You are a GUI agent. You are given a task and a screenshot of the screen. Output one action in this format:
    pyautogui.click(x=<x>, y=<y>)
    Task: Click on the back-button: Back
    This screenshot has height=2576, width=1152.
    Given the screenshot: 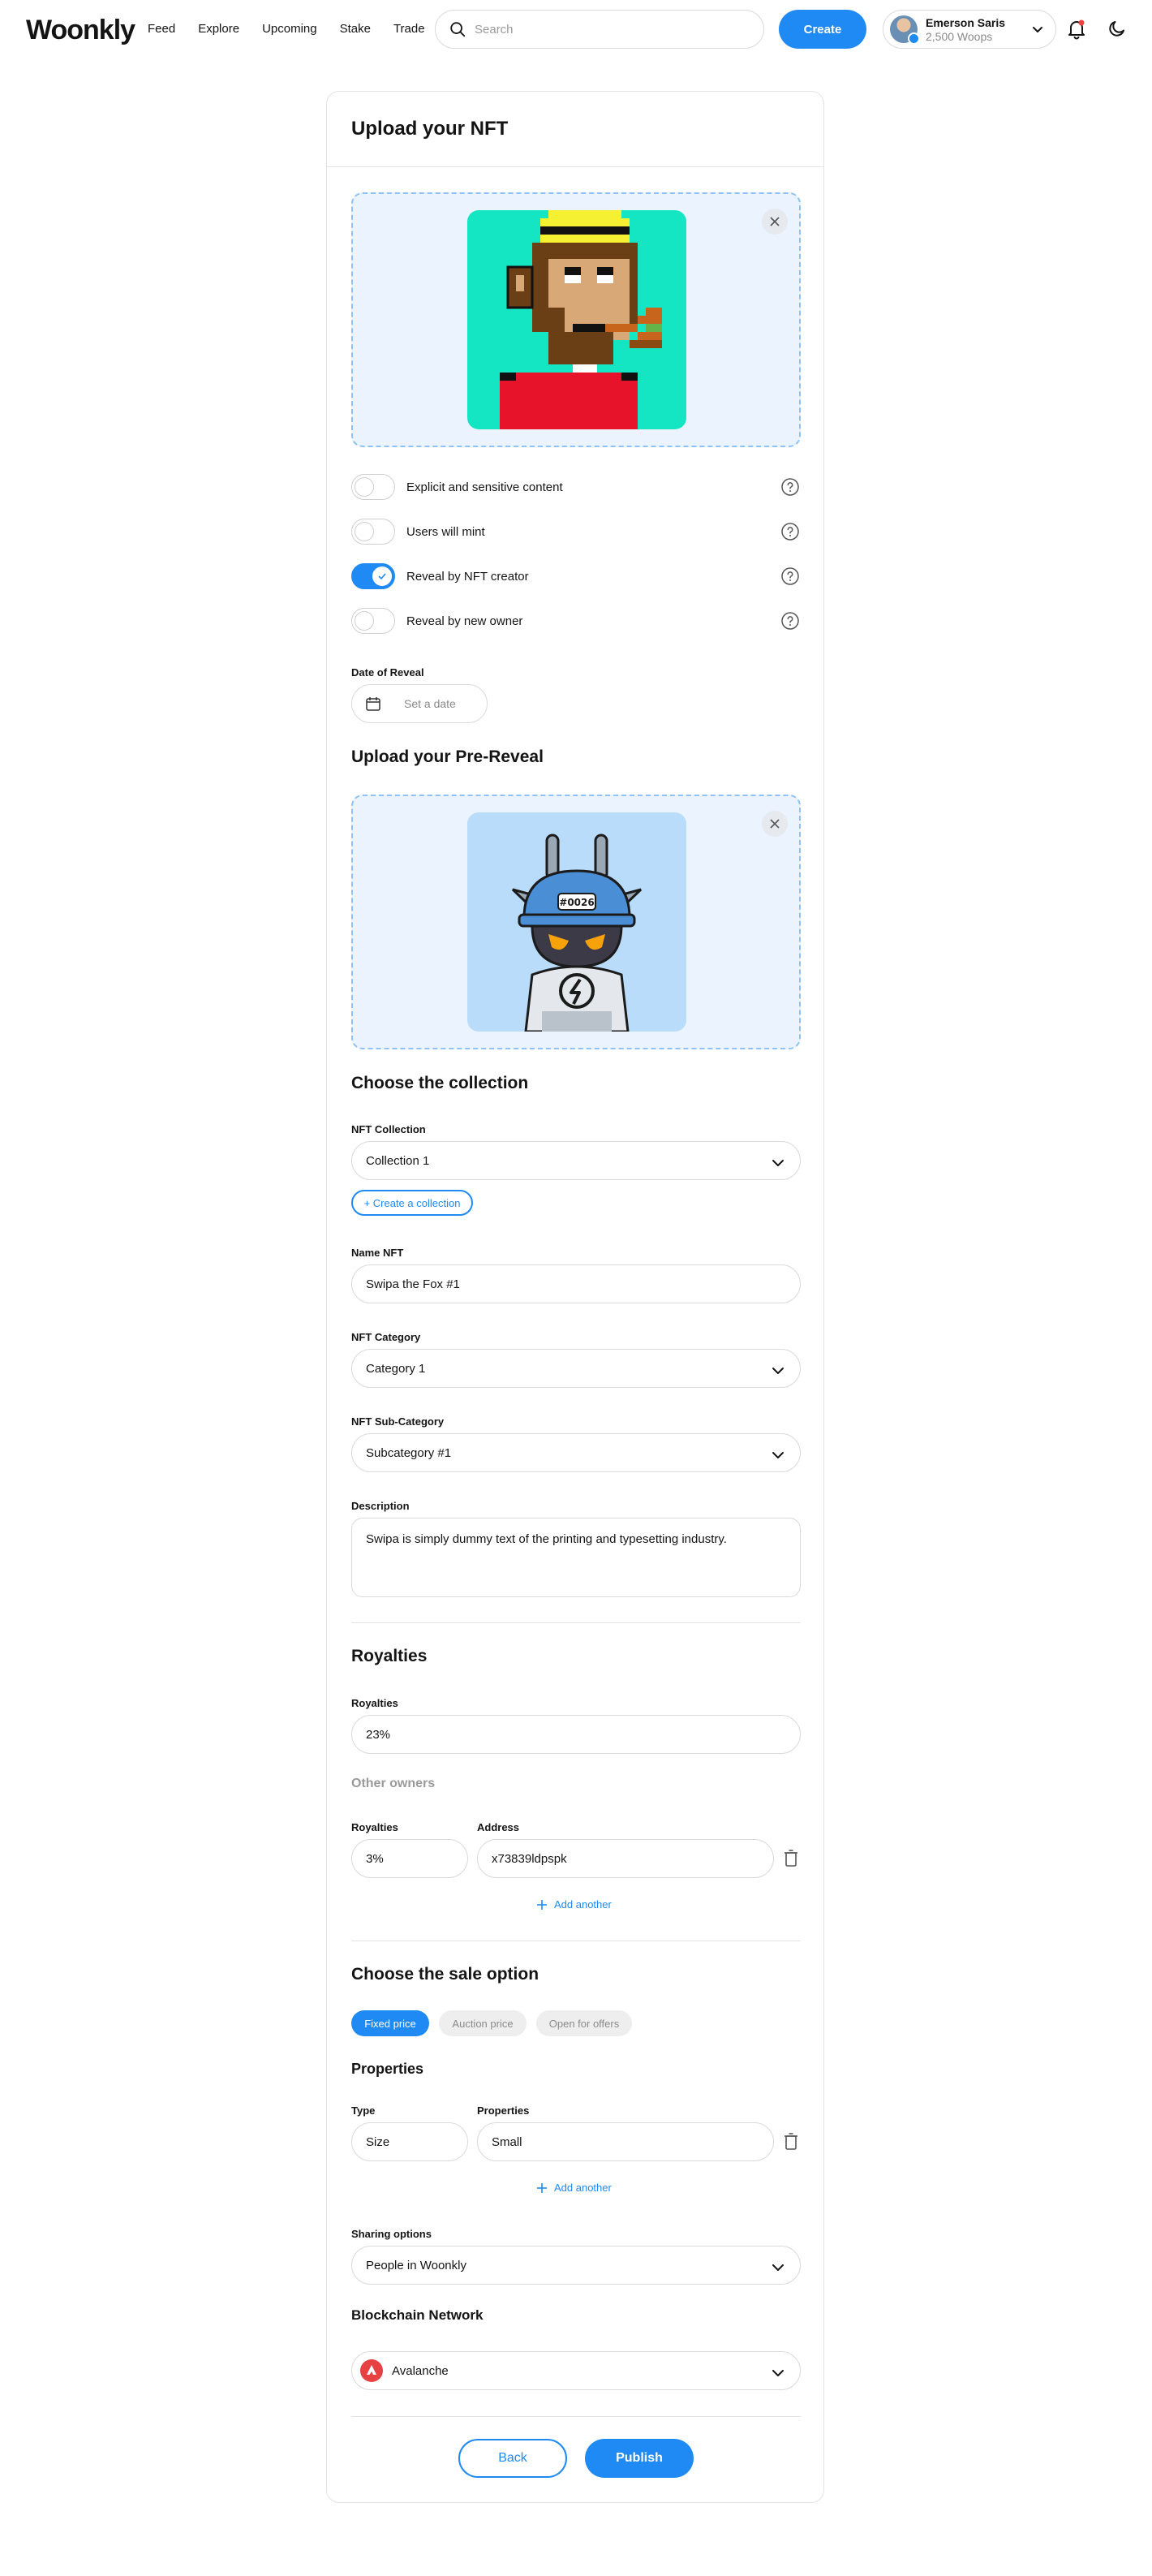 What is the action you would take?
    pyautogui.click(x=512, y=2458)
    